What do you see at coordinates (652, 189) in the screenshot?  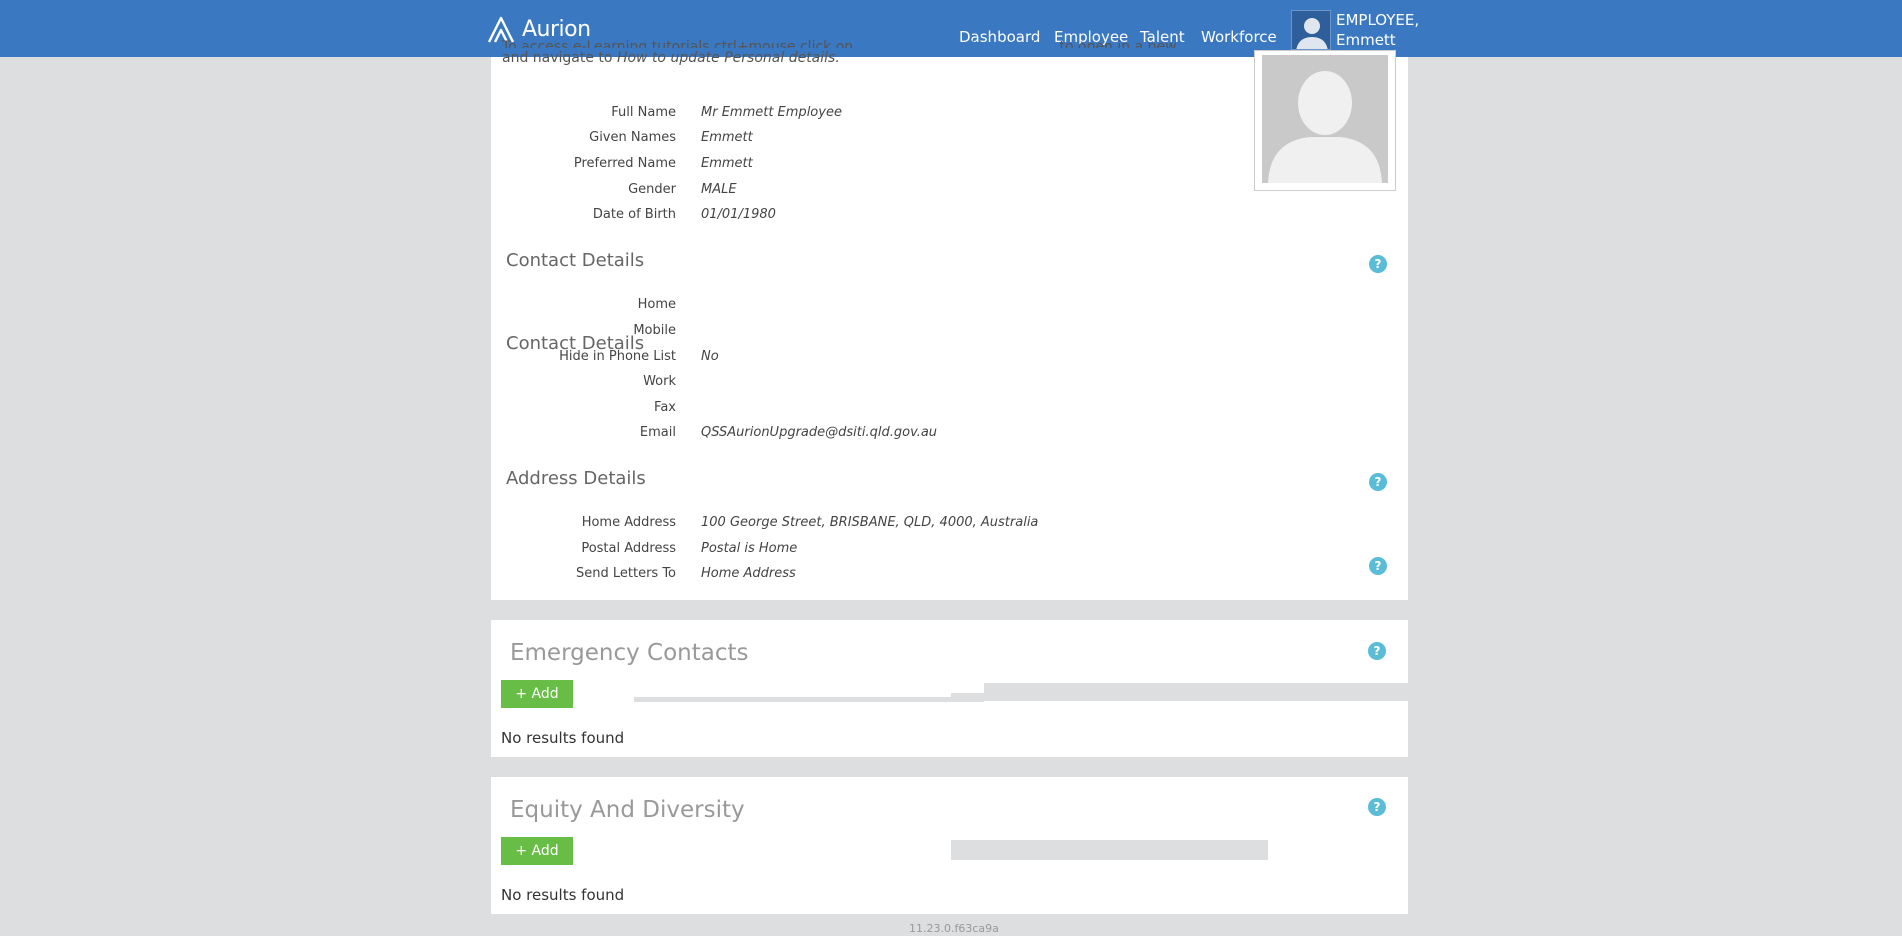 I see `label-gender: Gender` at bounding box center [652, 189].